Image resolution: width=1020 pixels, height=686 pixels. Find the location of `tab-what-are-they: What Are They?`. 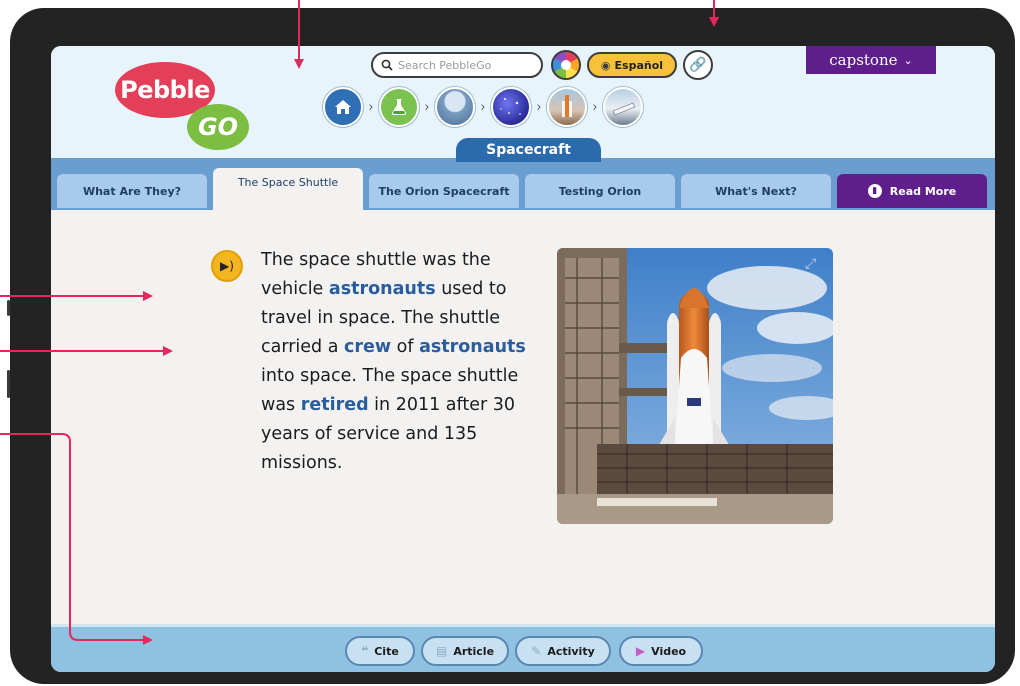

tab-what-are-they: What Are They? is located at coordinates (132, 191).